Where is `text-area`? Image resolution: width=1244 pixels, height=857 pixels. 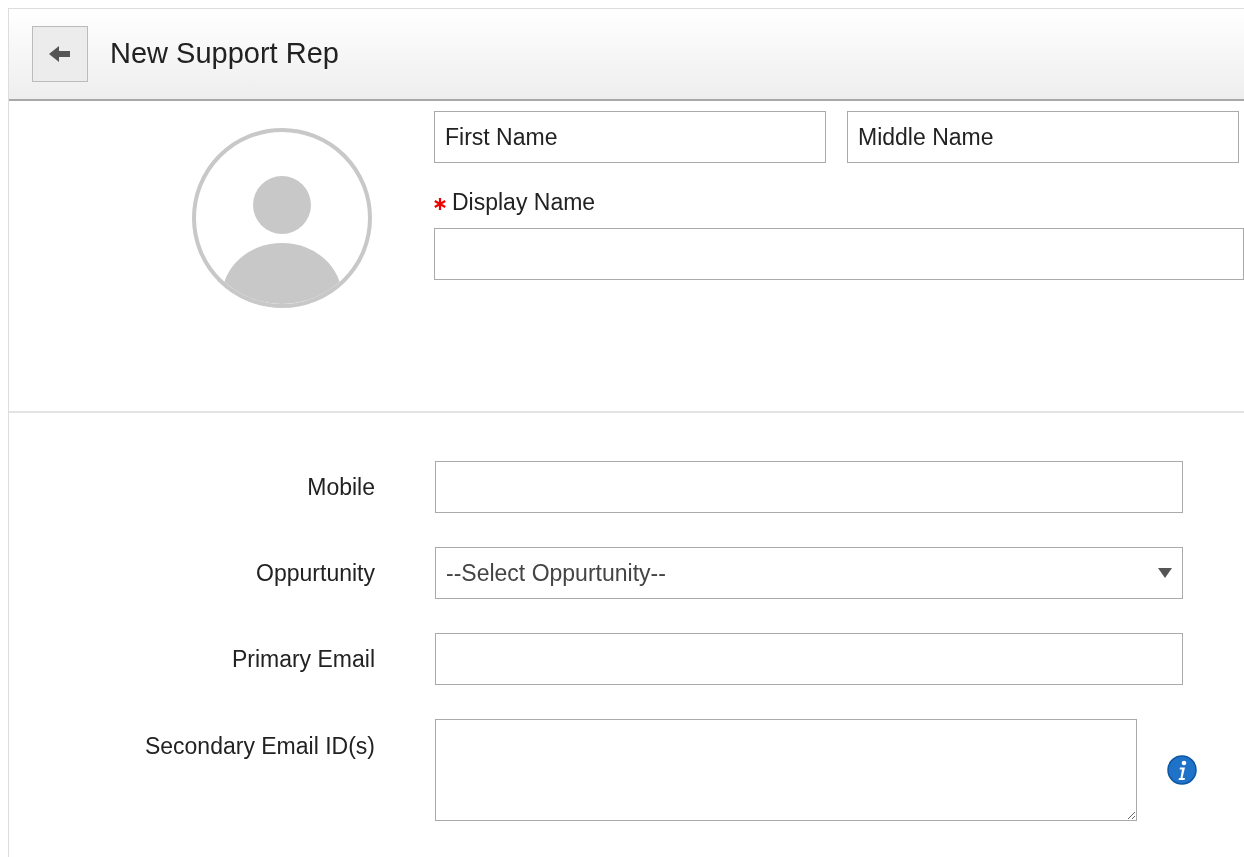
text-area is located at coordinates (786, 770).